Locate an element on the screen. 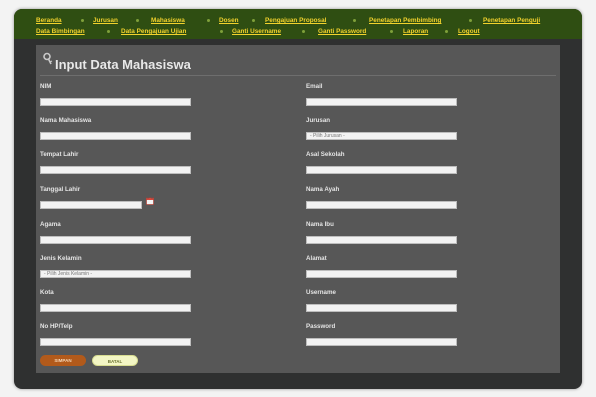 Image resolution: width=596 pixels, height=397 pixels. label-asal-sekolah: Asal Sekolah is located at coordinates (325, 154).